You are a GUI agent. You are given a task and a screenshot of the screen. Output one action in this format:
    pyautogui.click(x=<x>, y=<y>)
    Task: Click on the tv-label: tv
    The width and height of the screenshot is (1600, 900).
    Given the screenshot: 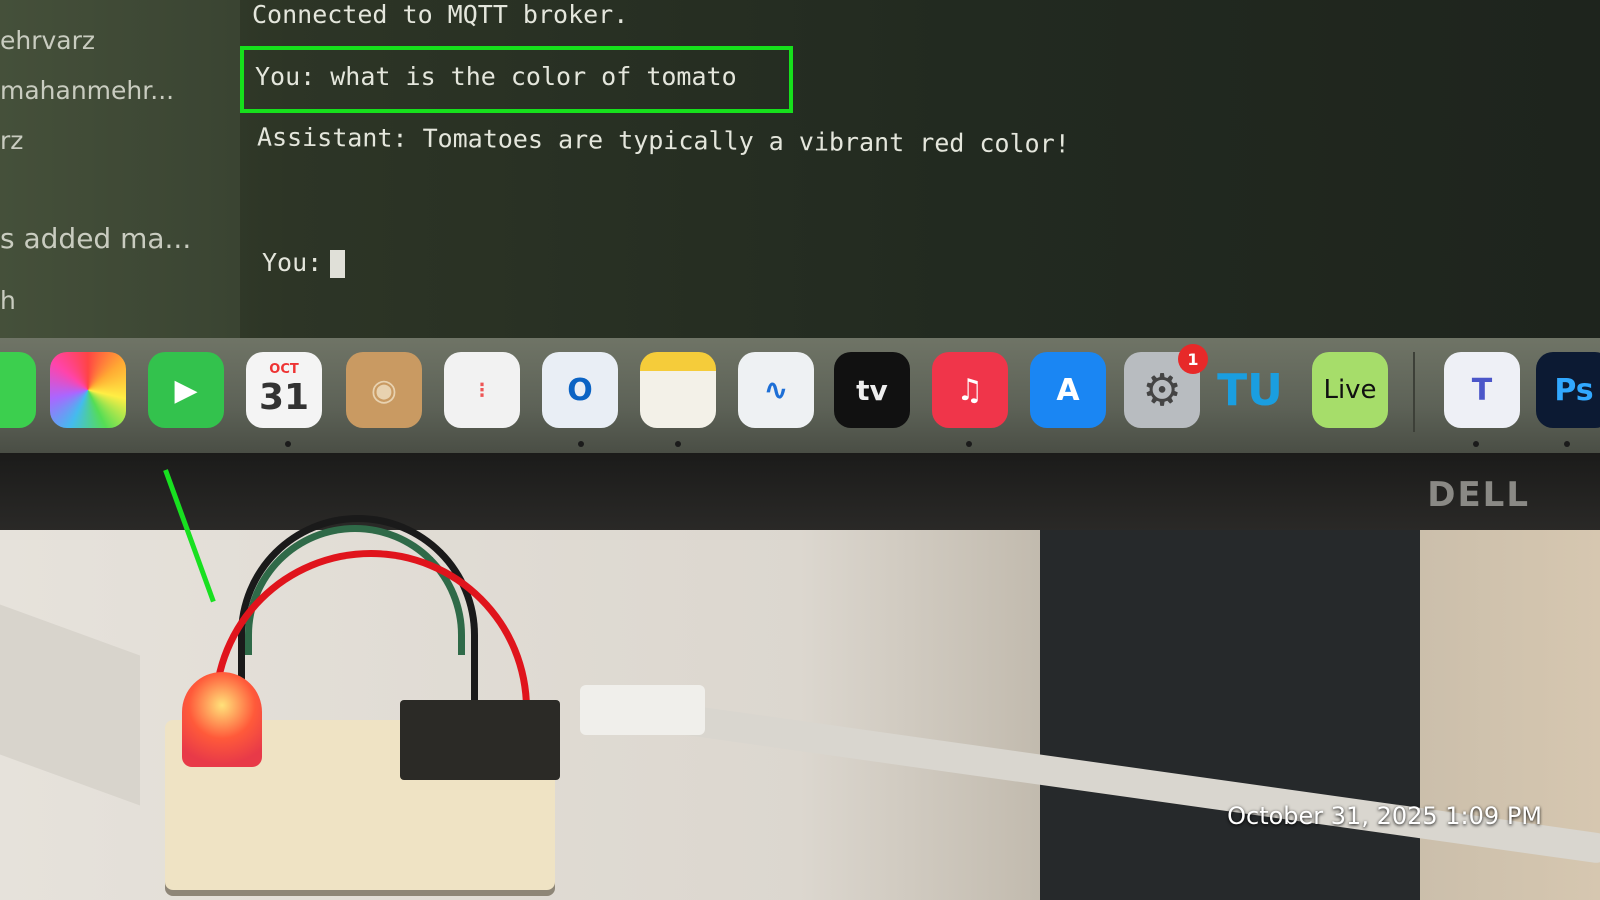 What is the action you would take?
    pyautogui.click(x=872, y=390)
    